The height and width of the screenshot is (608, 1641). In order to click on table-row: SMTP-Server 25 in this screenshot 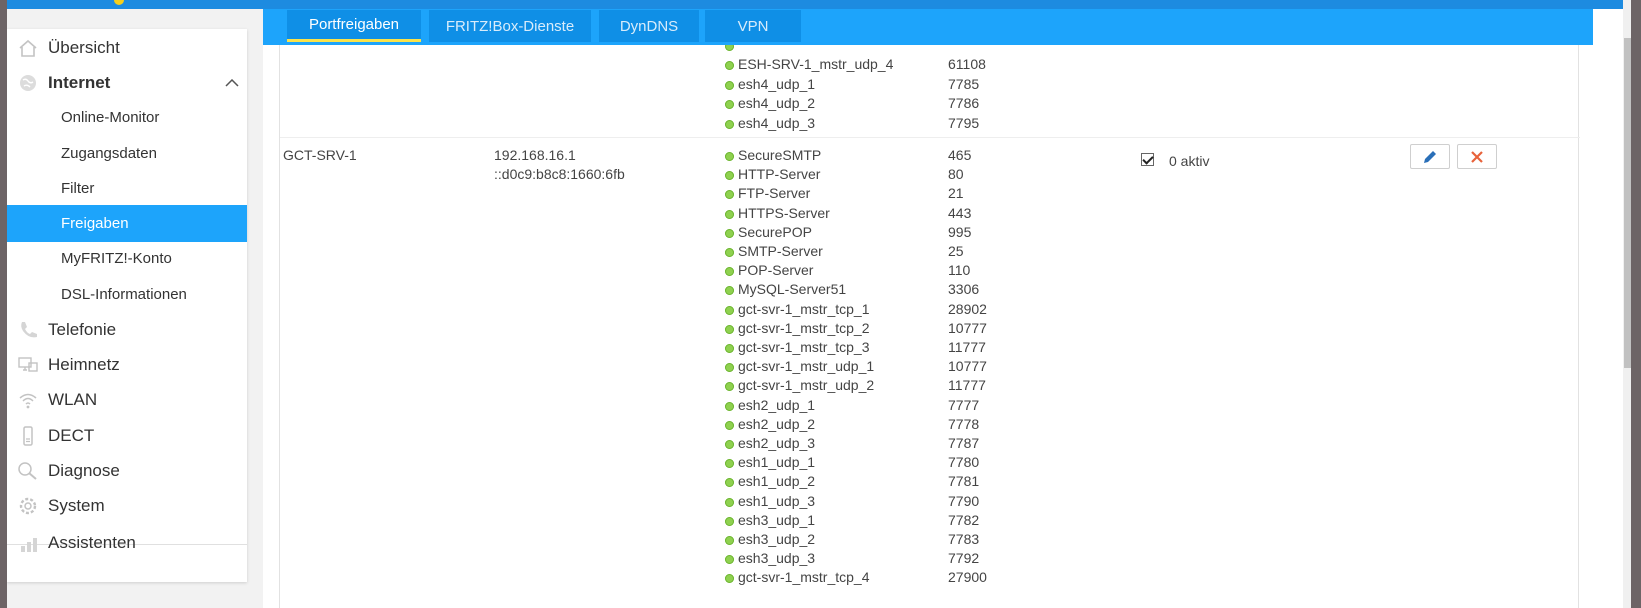, I will do `click(975, 252)`.